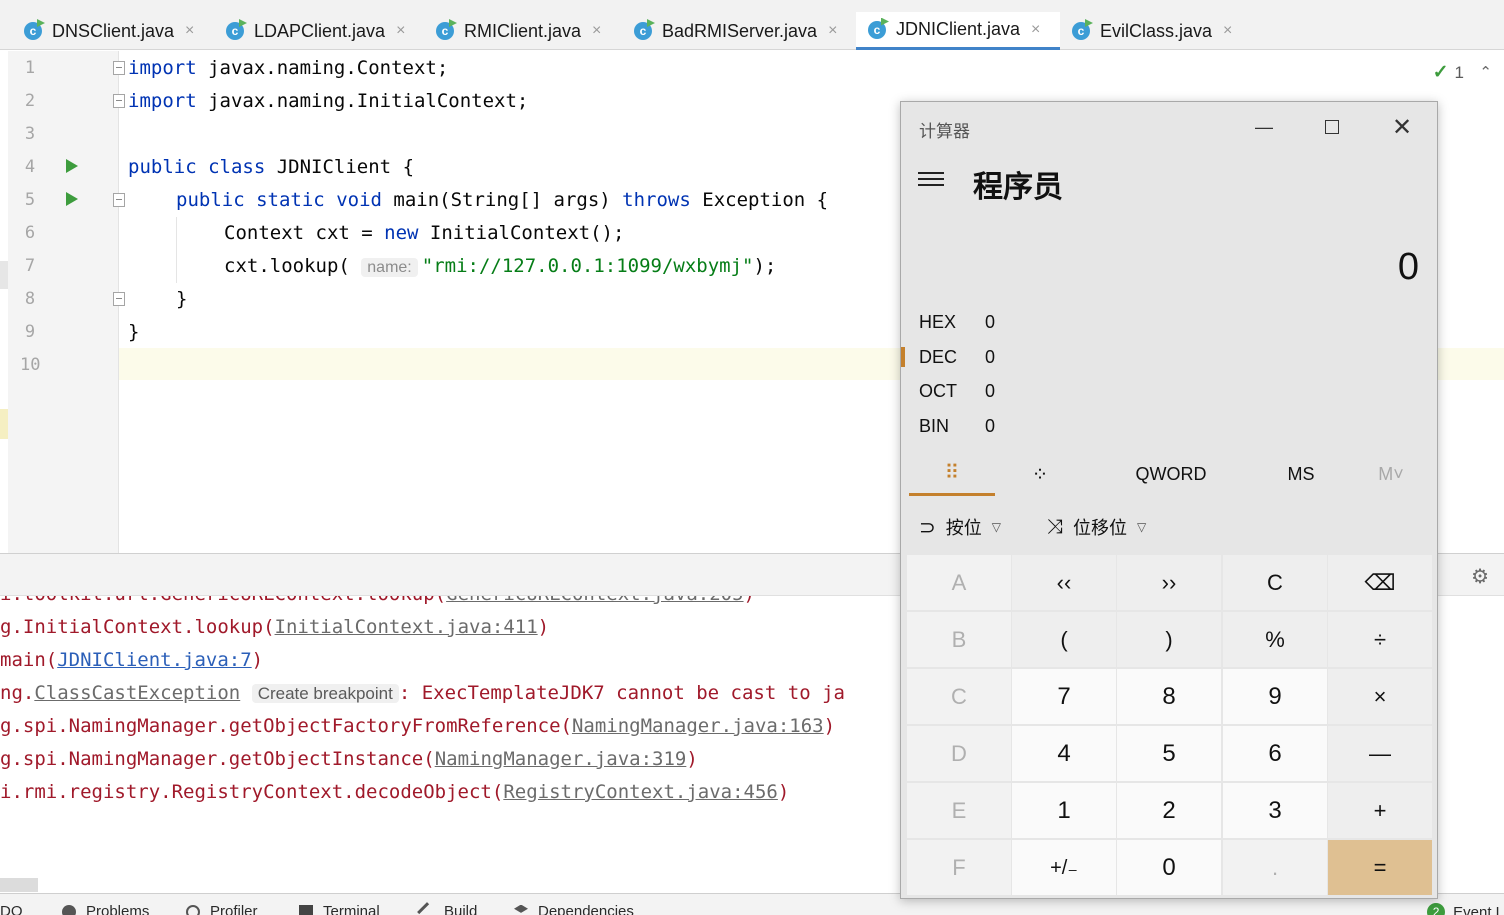 Image resolution: width=1504 pixels, height=915 pixels. I want to click on close-button: ✕, so click(1402, 127).